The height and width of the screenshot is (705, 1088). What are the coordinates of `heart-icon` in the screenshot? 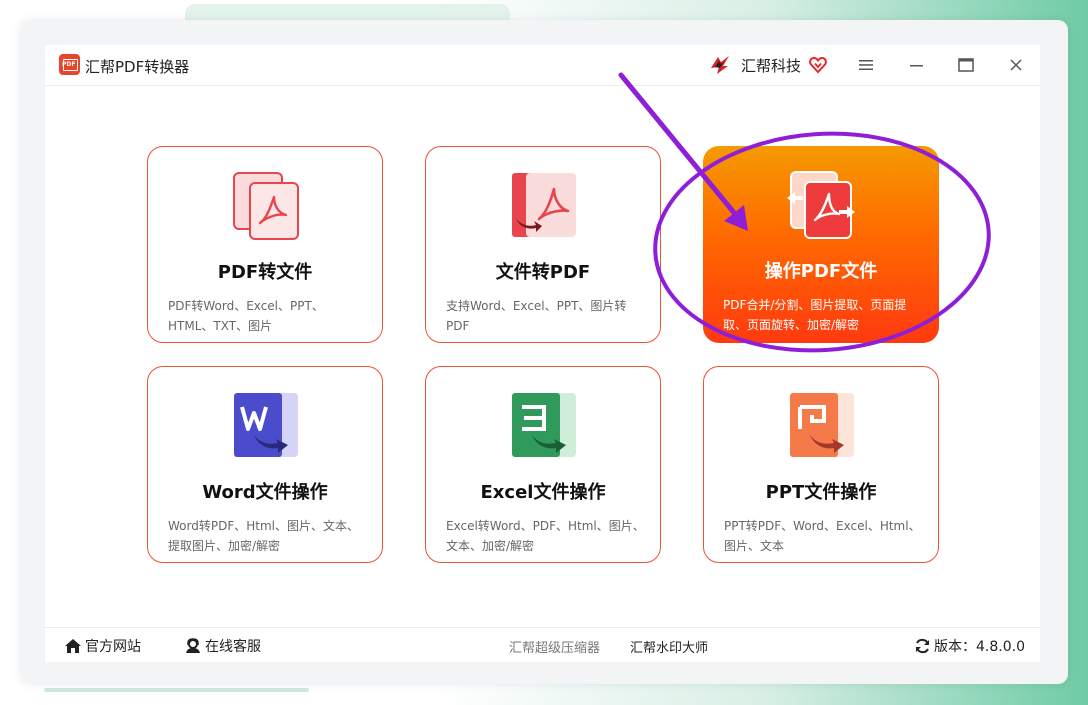 It's located at (818, 65).